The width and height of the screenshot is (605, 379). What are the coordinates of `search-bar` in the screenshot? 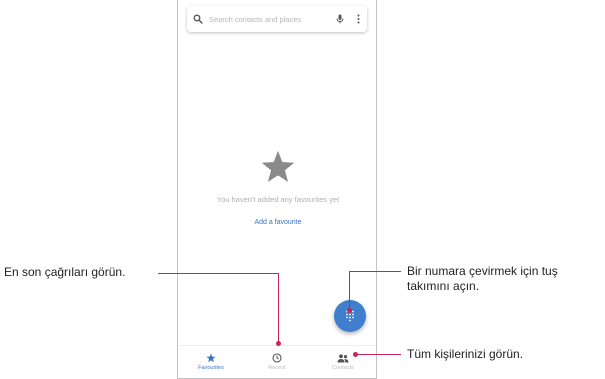 It's located at (277, 19).